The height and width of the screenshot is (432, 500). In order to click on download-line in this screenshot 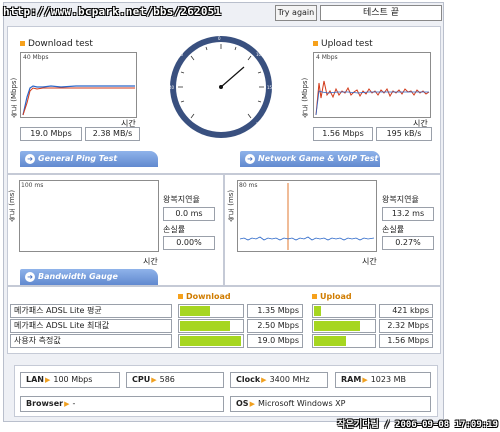, I will do `click(78, 100)`.